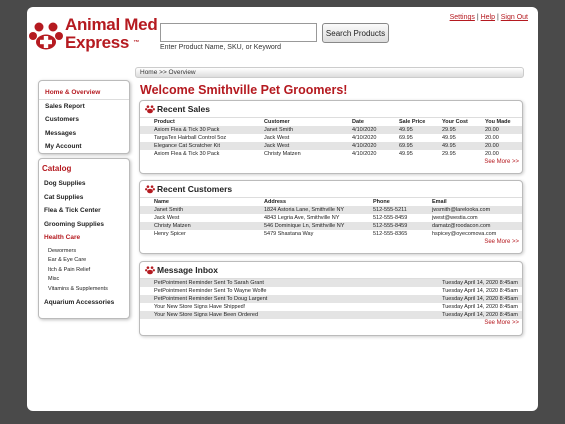 This screenshot has height=424, width=565. What do you see at coordinates (84, 225) in the screenshot?
I see `category-grooming-supplies: Grooming Supplies` at bounding box center [84, 225].